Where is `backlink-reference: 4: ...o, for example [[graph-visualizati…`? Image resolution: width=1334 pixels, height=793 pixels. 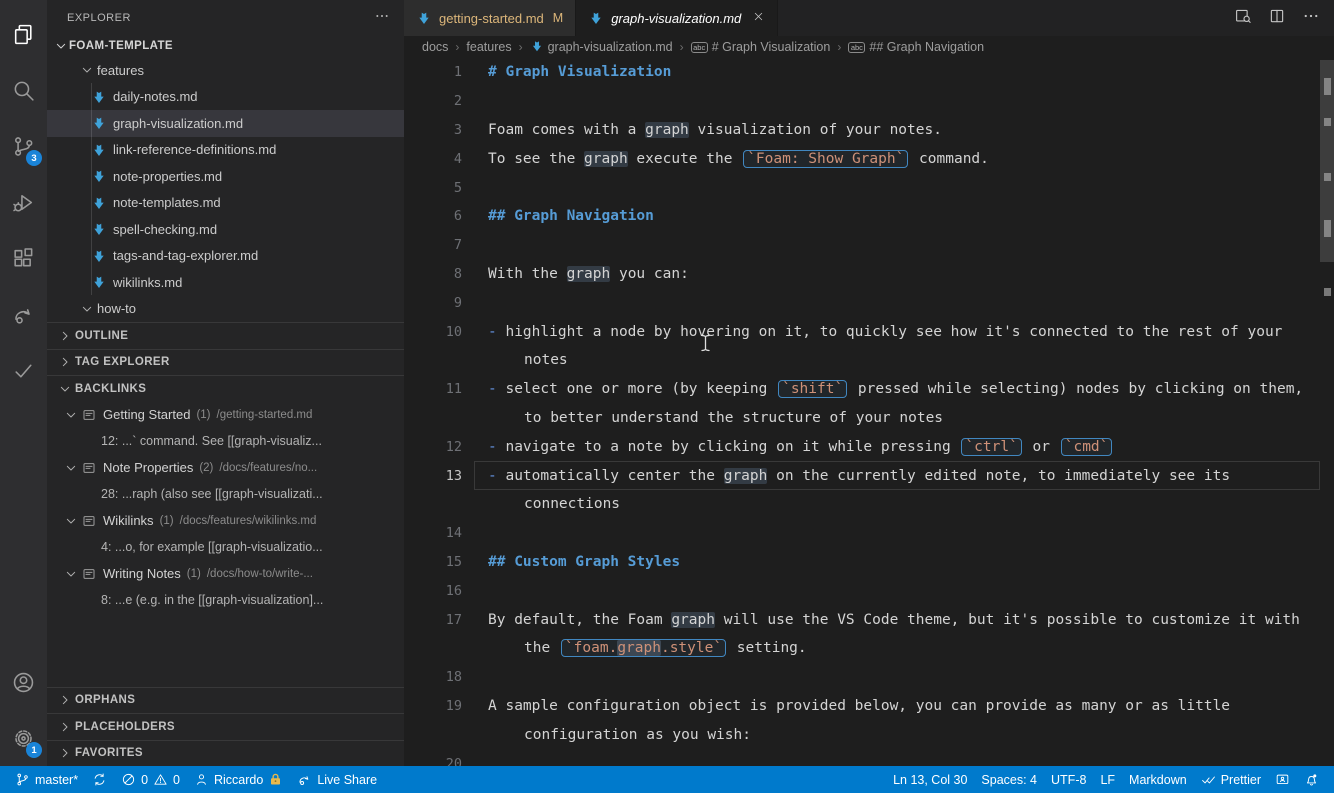
backlink-reference: 4: ...o, for example [[graph-visualizati… is located at coordinates (225, 547).